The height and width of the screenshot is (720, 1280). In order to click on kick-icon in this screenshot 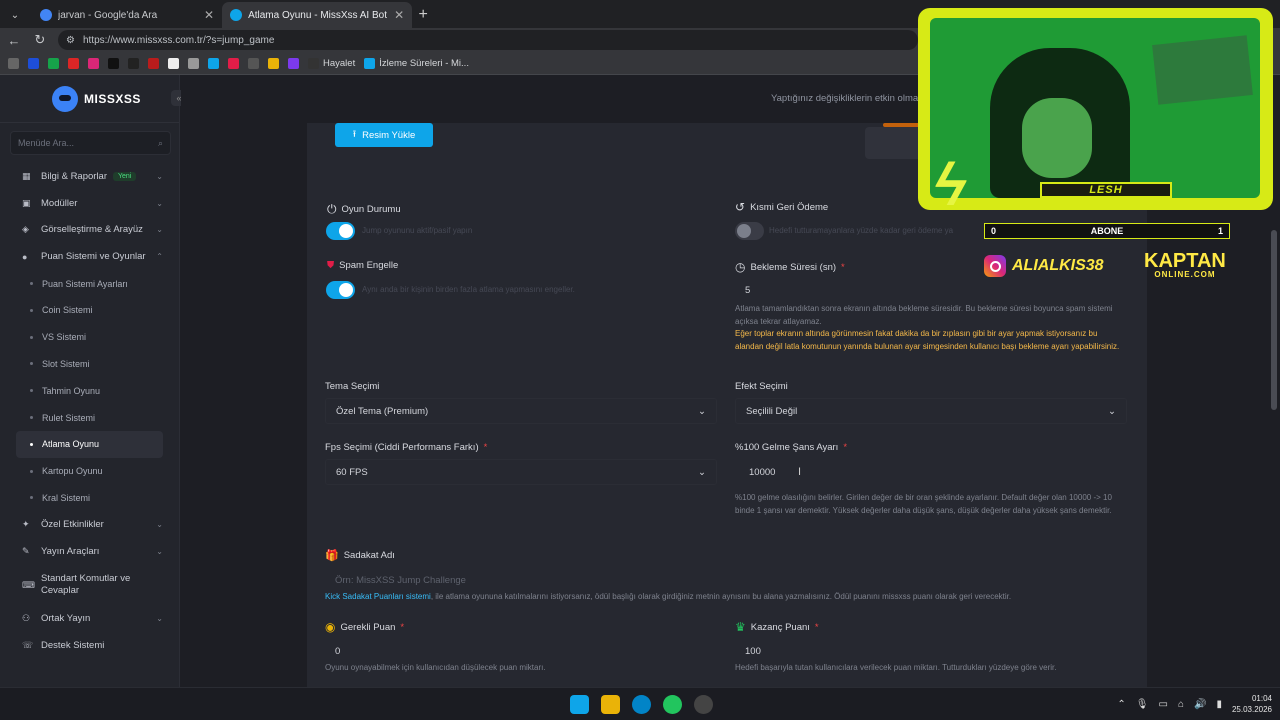, I will do `click(273, 63)`.